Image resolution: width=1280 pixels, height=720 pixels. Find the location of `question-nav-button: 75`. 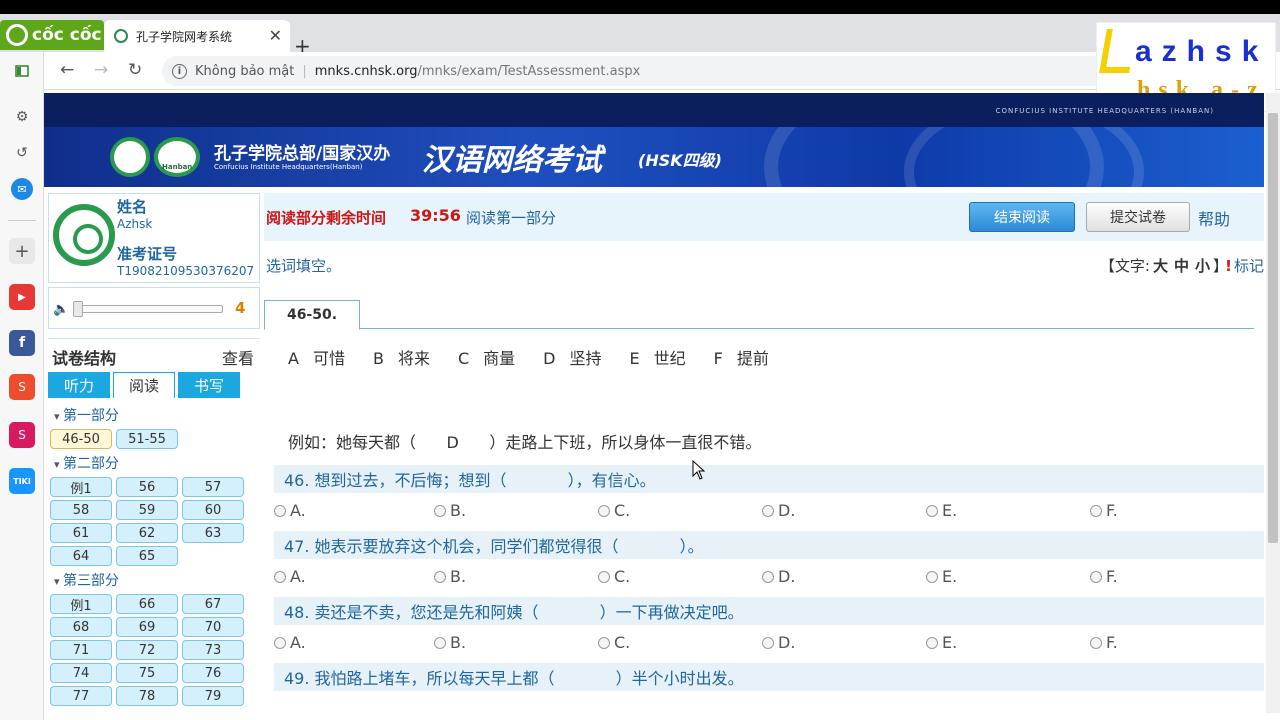

question-nav-button: 75 is located at coordinates (147, 673).